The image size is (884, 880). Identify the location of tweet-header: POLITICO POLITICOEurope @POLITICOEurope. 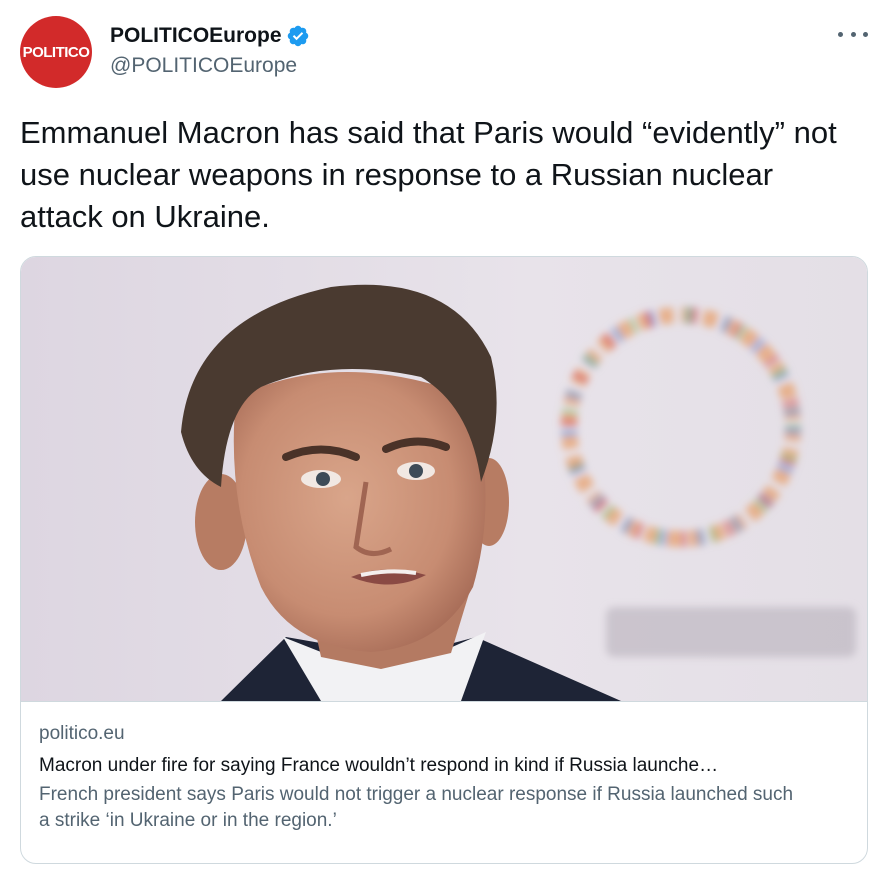
(444, 52).